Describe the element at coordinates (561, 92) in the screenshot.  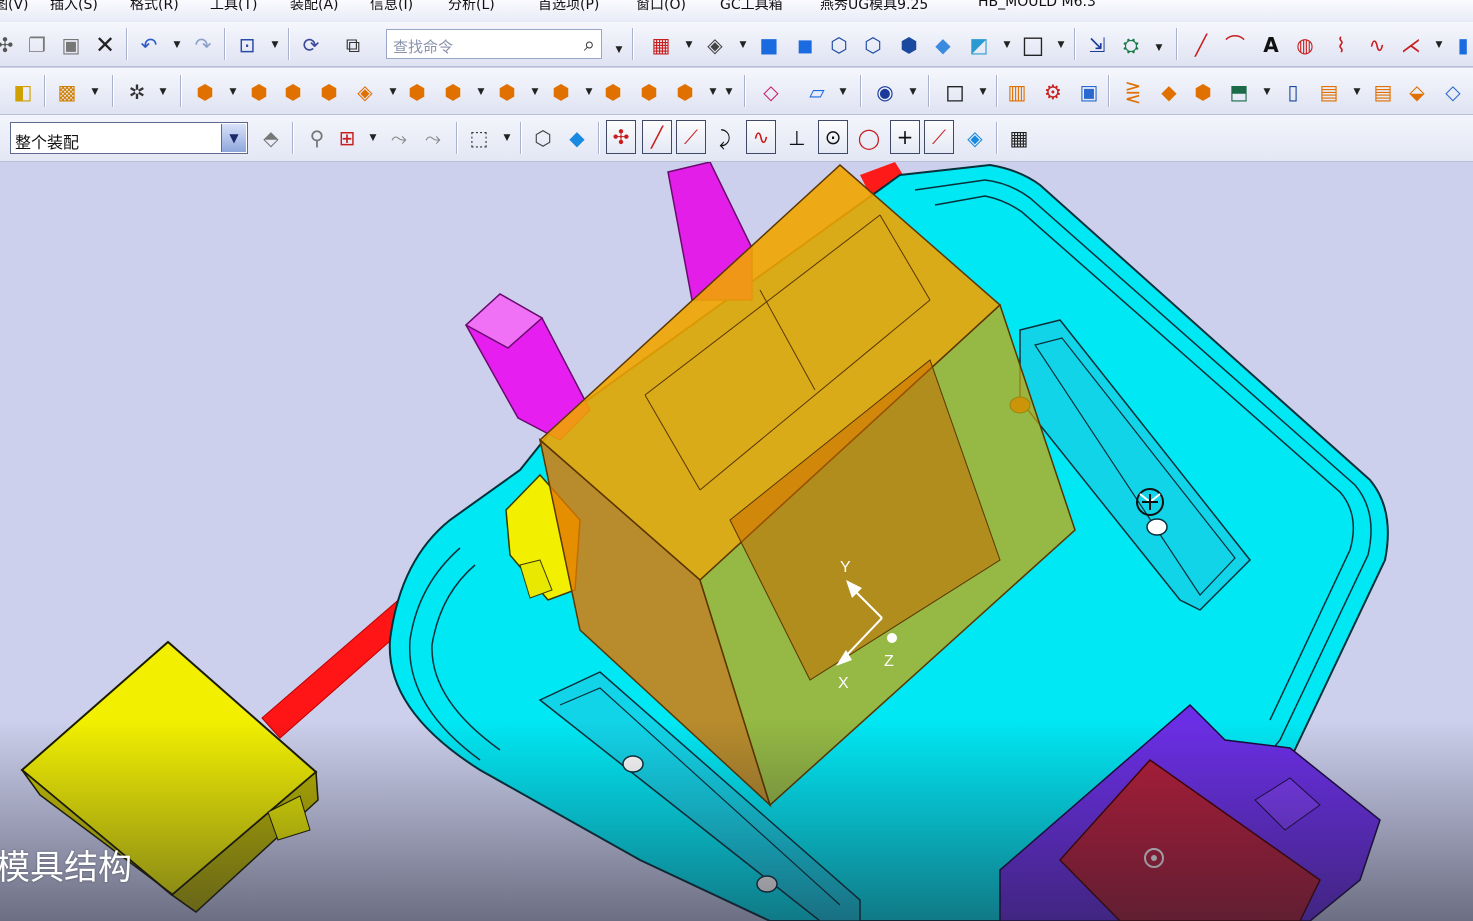
I see `assembly-constraint-icon: ⬢` at that location.